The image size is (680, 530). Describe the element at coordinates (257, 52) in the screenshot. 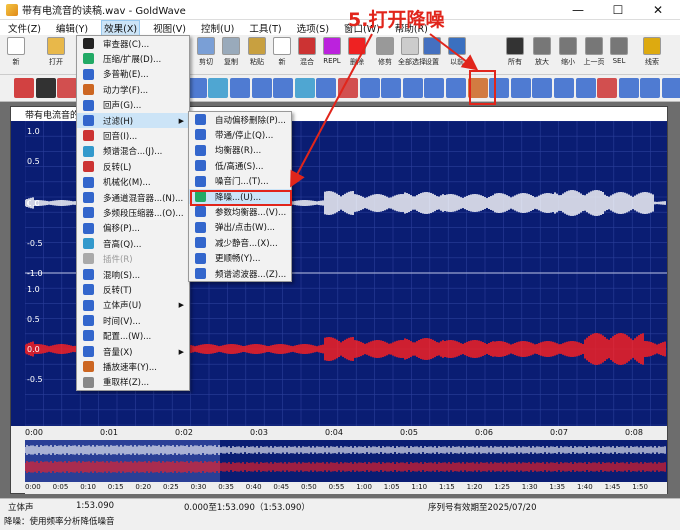

I see `toolbar-button-5: 粘贴` at that location.